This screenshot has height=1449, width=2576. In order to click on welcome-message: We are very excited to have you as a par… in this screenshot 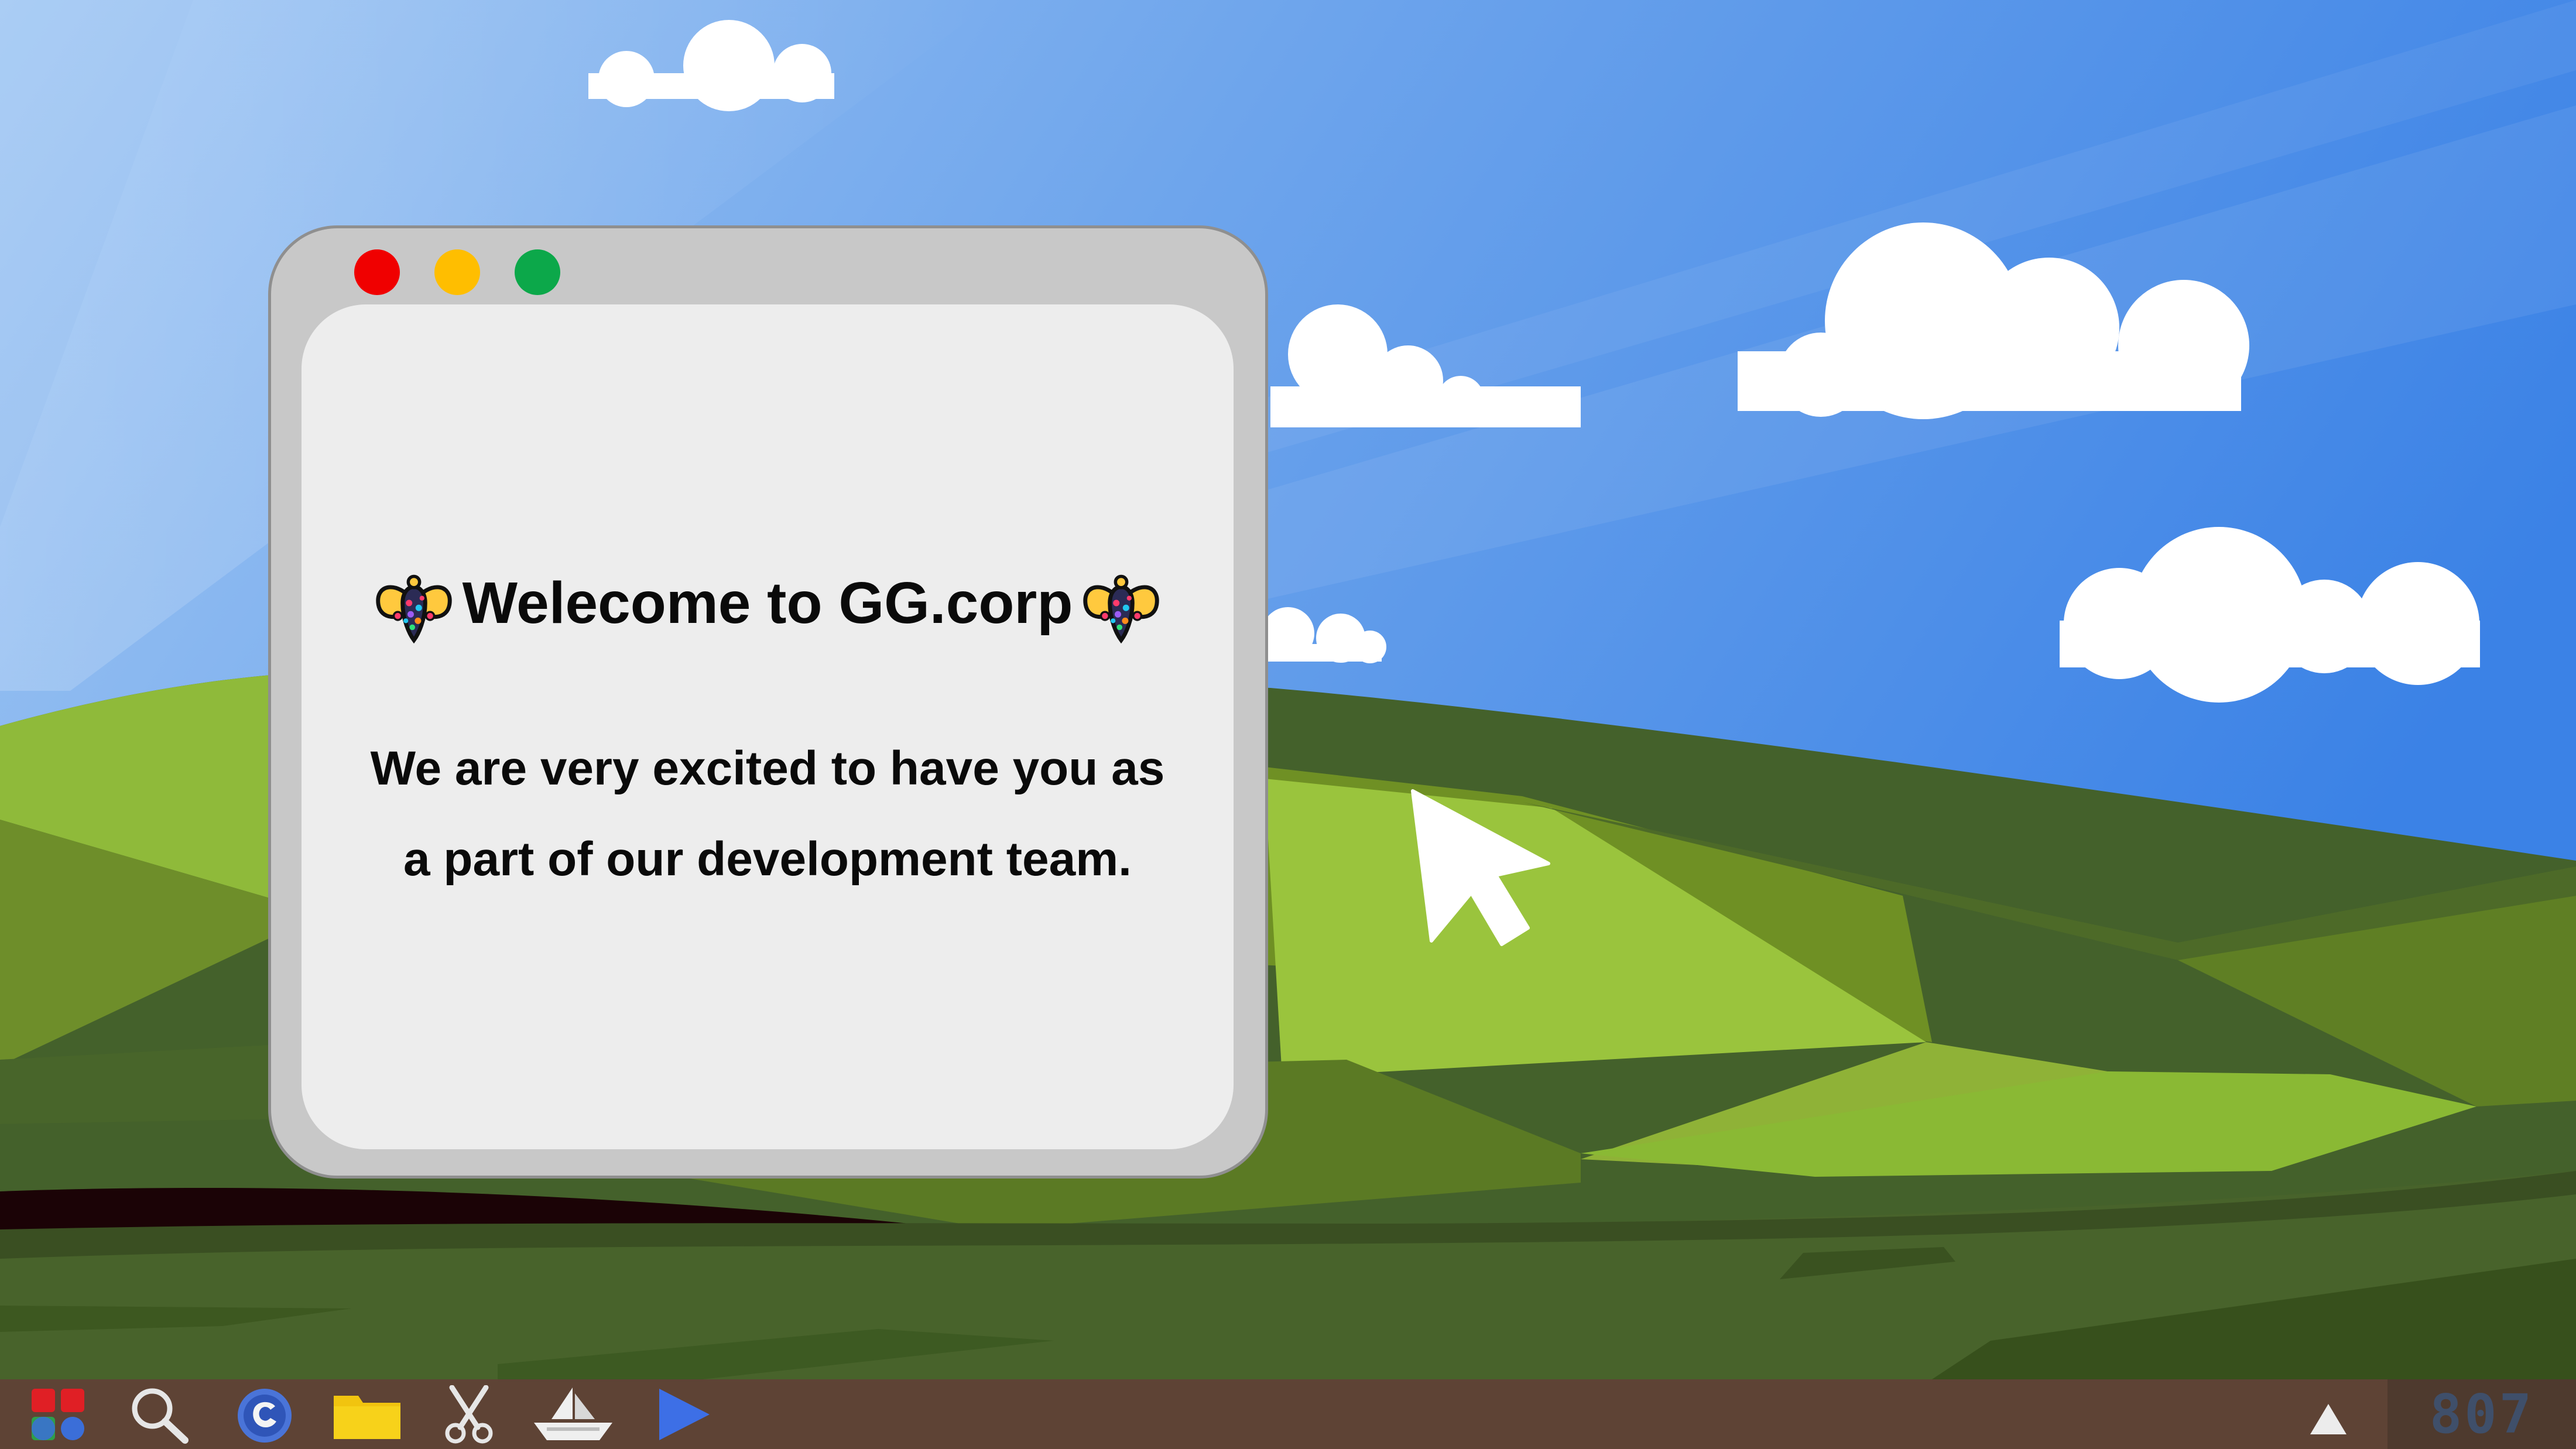, I will do `click(768, 814)`.